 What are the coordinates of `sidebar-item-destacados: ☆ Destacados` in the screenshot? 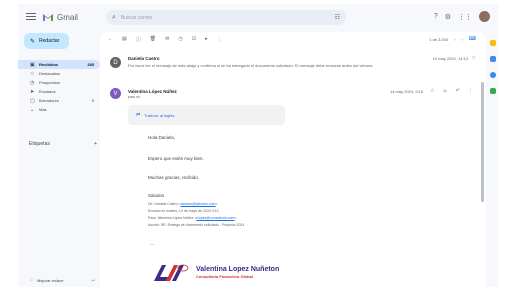 It's located at (59, 73).